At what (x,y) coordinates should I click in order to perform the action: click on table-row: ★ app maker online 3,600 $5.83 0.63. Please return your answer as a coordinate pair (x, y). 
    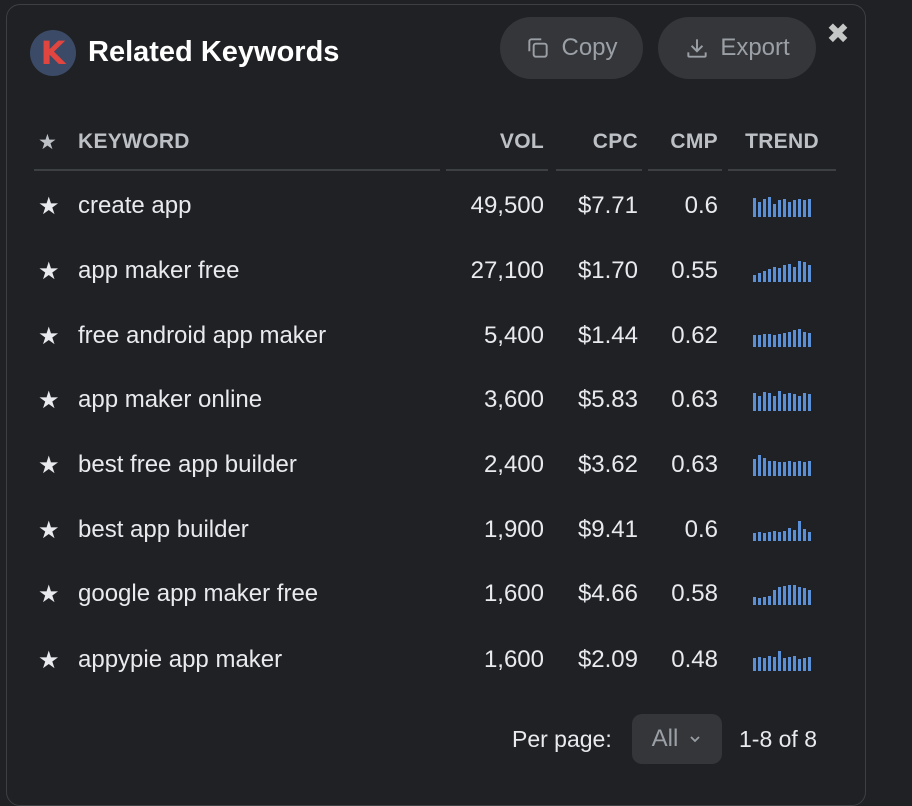
    Looking at the image, I should click on (435, 400).